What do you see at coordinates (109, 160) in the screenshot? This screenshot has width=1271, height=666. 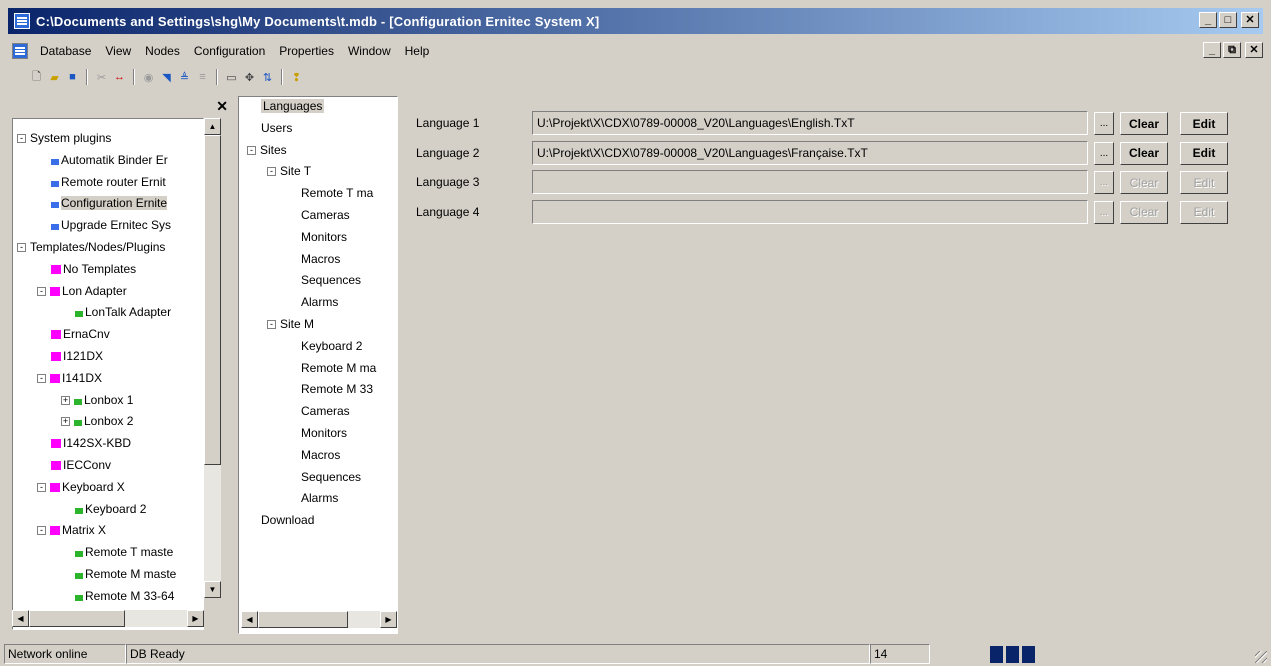 I see `tree-node: Automatik Binder Er` at bounding box center [109, 160].